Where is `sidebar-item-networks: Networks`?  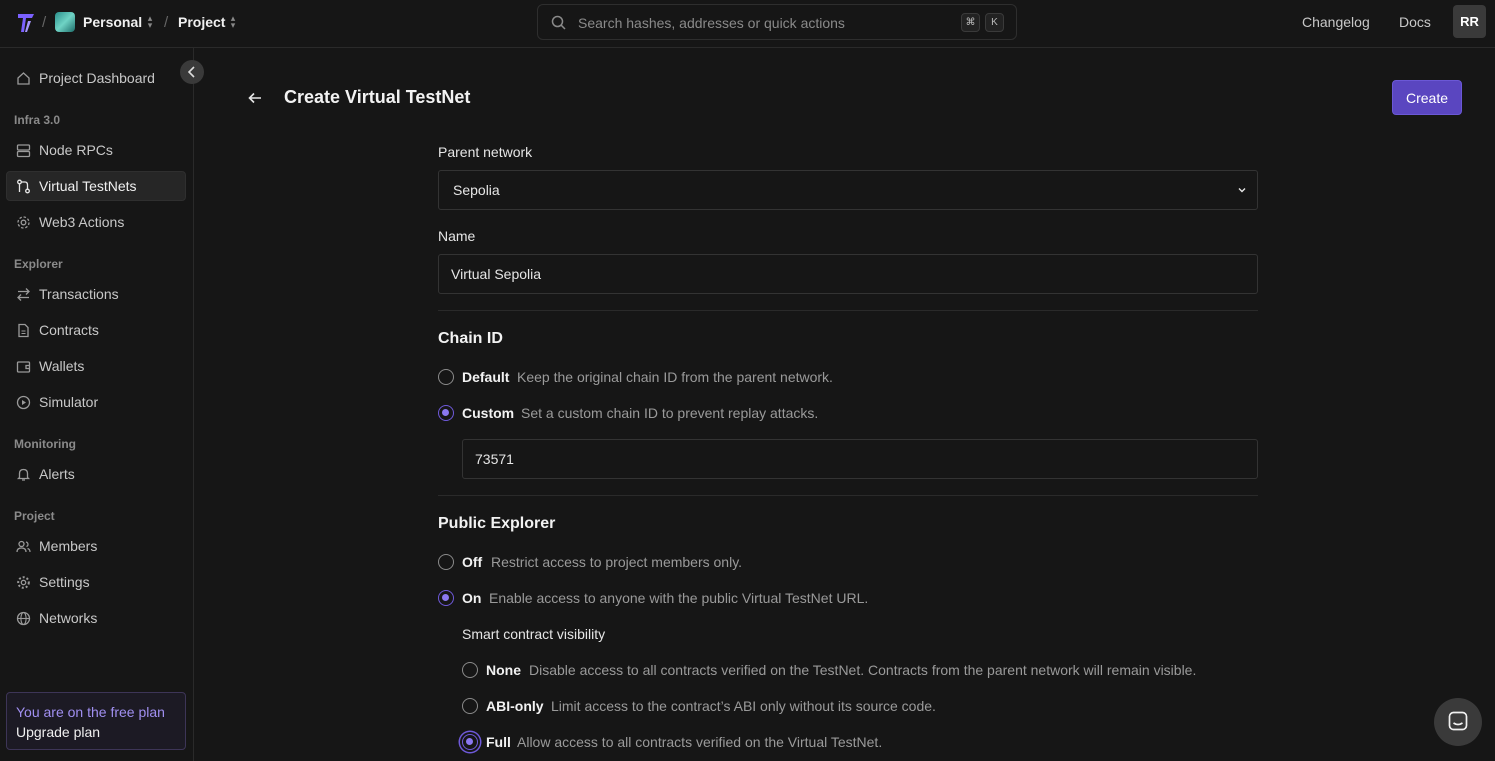 sidebar-item-networks: Networks is located at coordinates (96, 618).